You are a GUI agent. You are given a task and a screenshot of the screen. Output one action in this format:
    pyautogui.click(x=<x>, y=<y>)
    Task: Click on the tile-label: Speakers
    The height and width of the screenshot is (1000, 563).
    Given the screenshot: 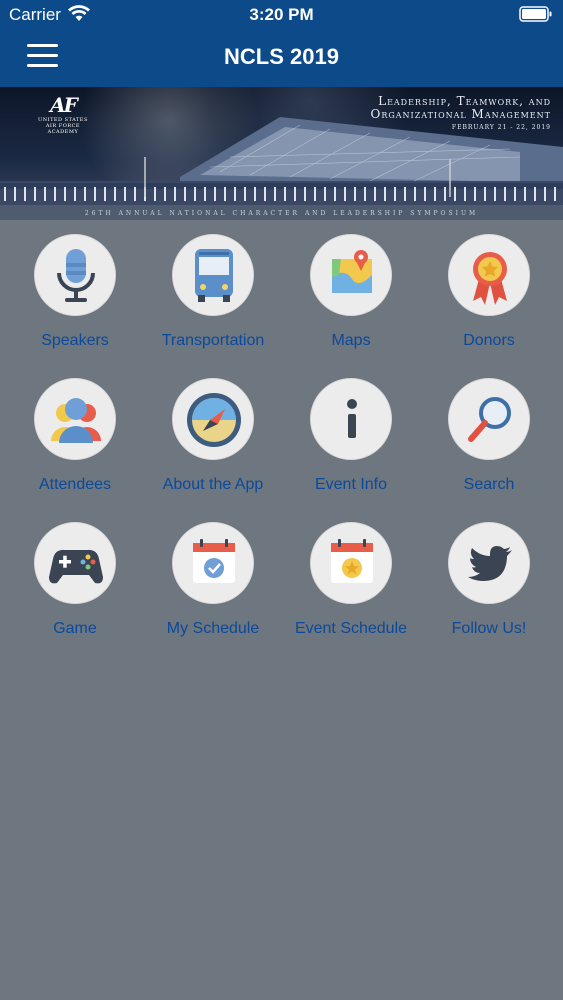 What is the action you would take?
    pyautogui.click(x=75, y=340)
    